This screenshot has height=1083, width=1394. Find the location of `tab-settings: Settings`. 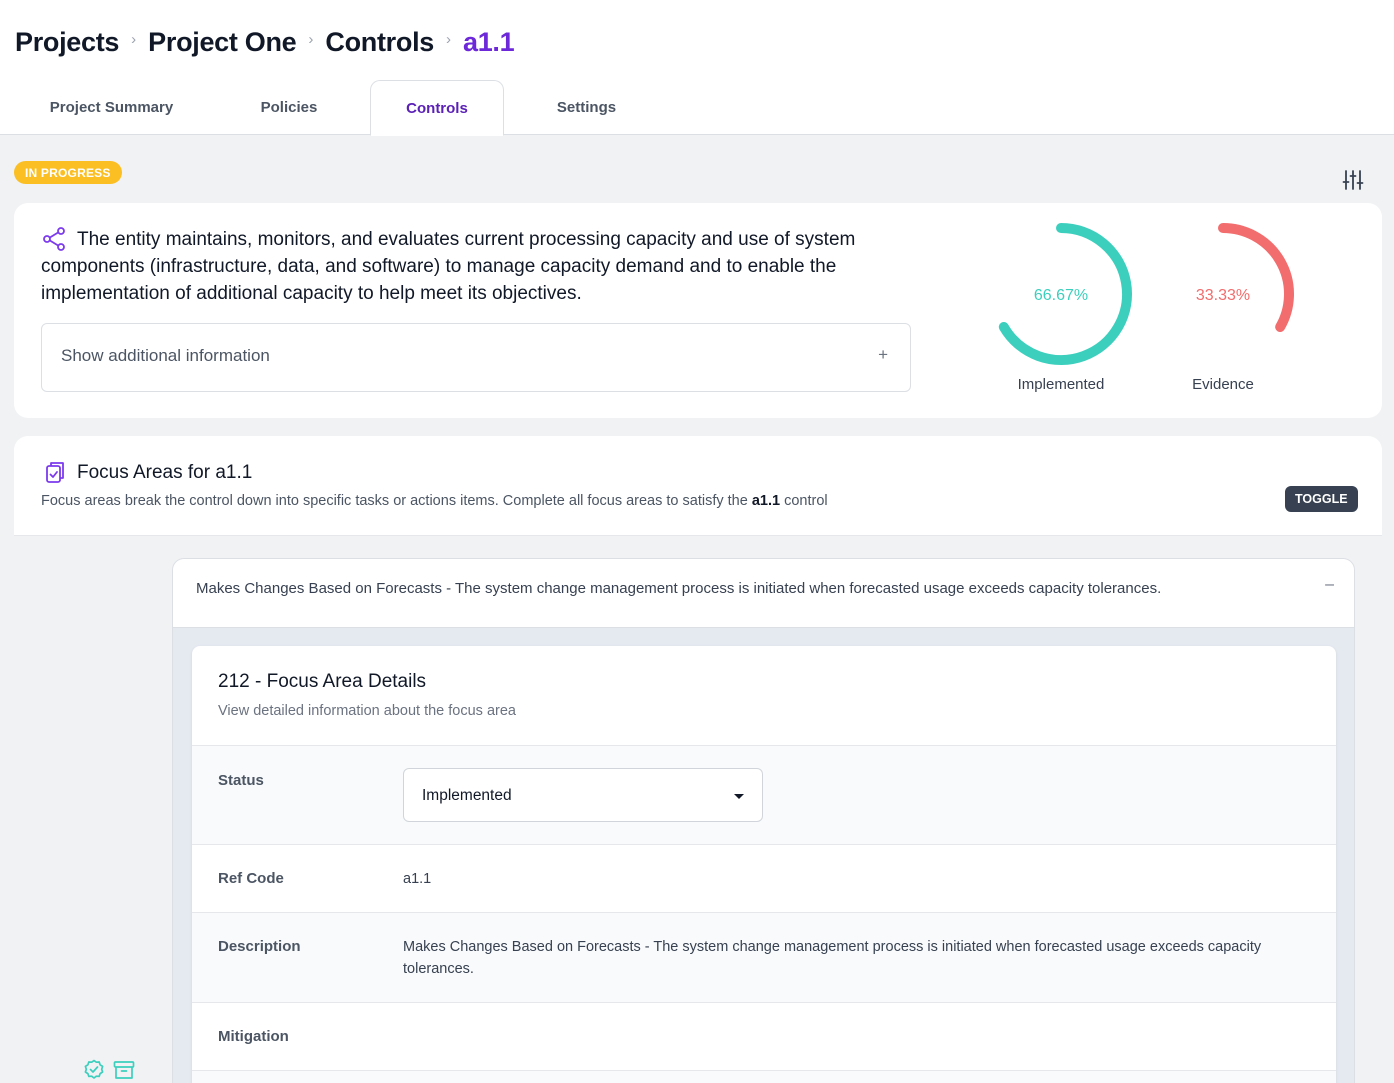

tab-settings: Settings is located at coordinates (586, 107).